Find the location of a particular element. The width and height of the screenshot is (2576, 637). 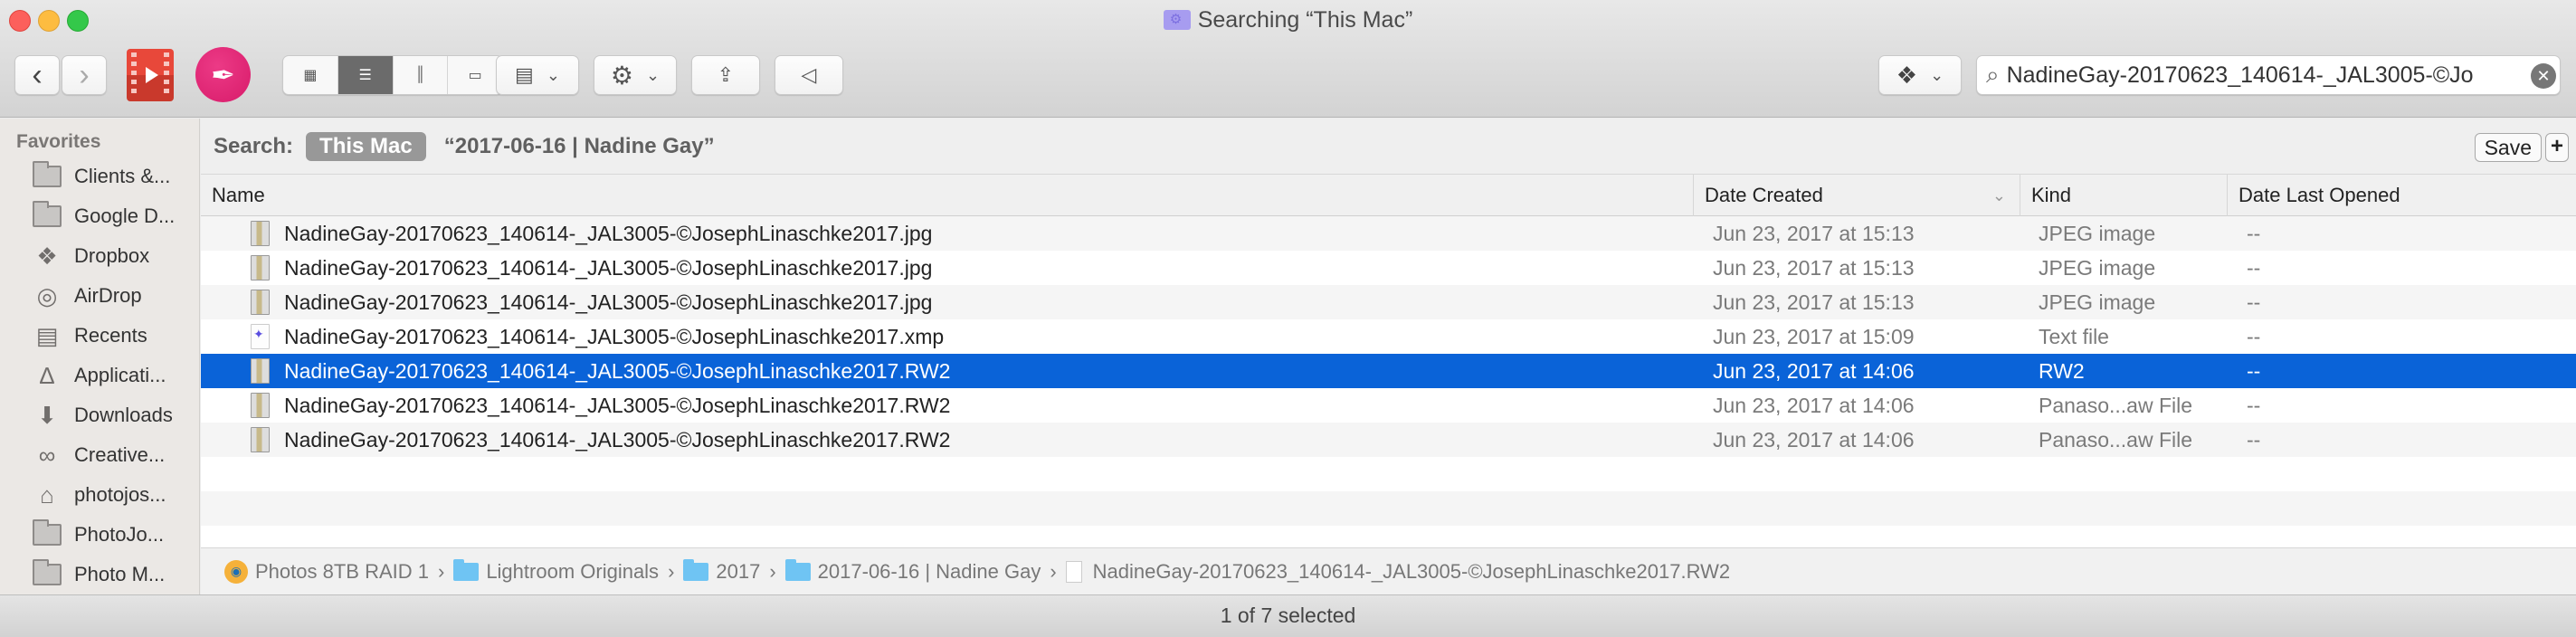

path-segment: ◉ Photos 8TB RAID 1 is located at coordinates (326, 571).